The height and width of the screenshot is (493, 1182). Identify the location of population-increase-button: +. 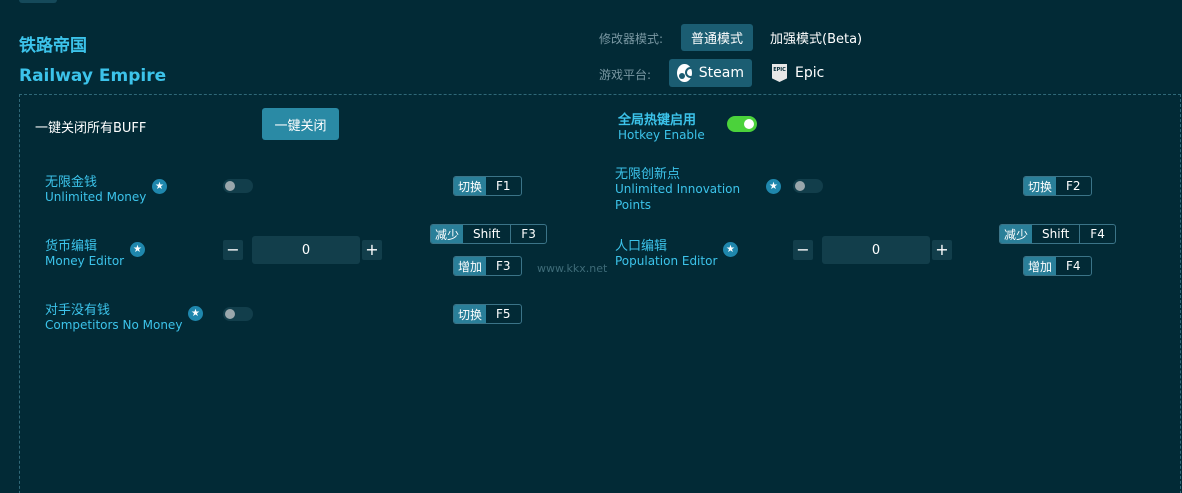
(942, 250).